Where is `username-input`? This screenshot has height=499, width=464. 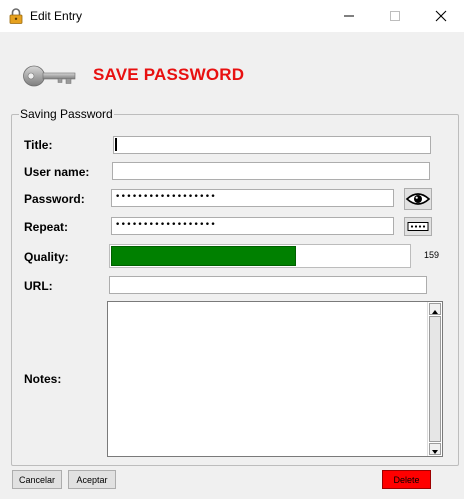
username-input is located at coordinates (271, 171).